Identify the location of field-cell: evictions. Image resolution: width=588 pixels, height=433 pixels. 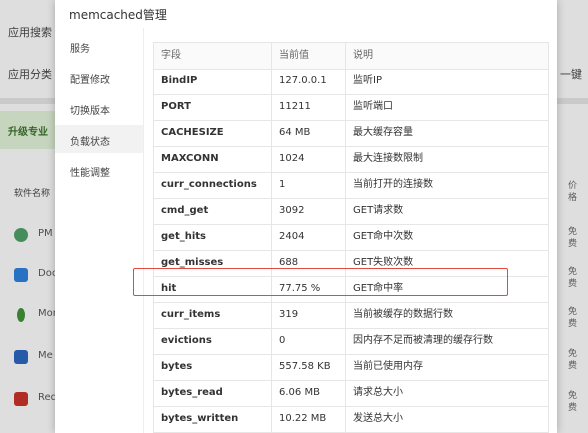
(212, 341).